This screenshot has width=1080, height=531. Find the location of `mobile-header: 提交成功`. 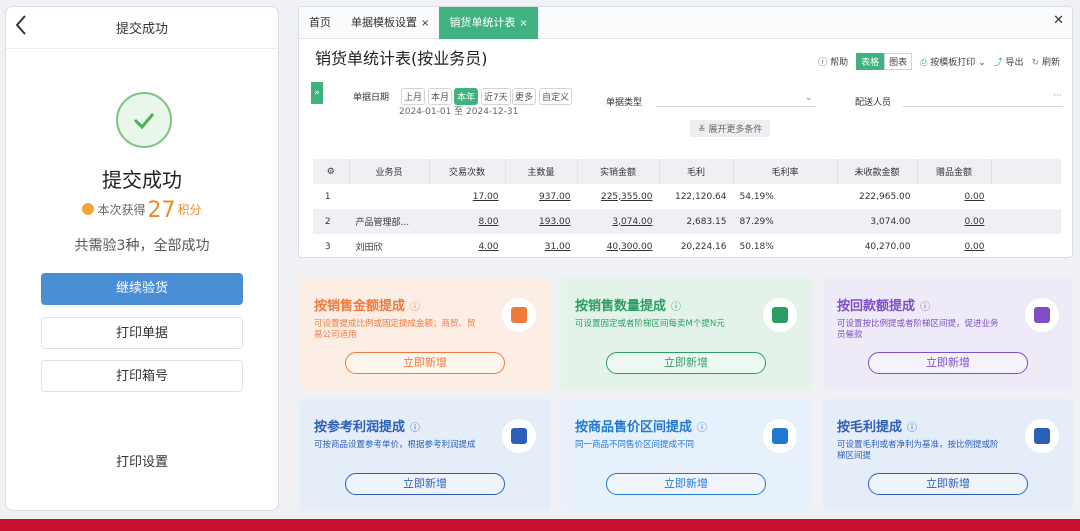

mobile-header: 提交成功 is located at coordinates (142, 28).